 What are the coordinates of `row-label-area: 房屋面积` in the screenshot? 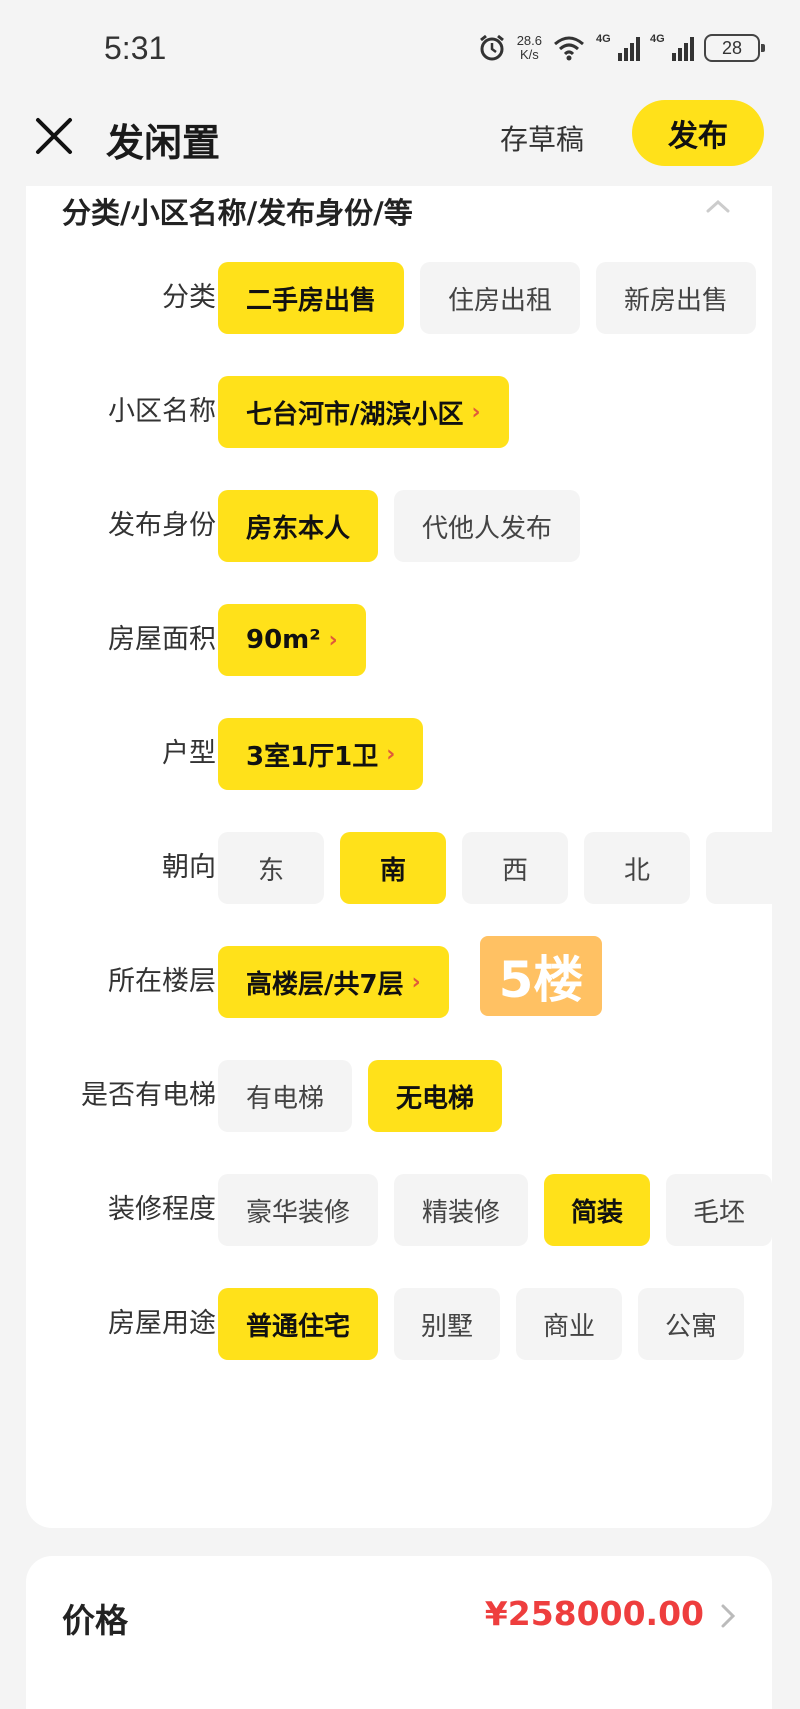 It's located at (162, 639).